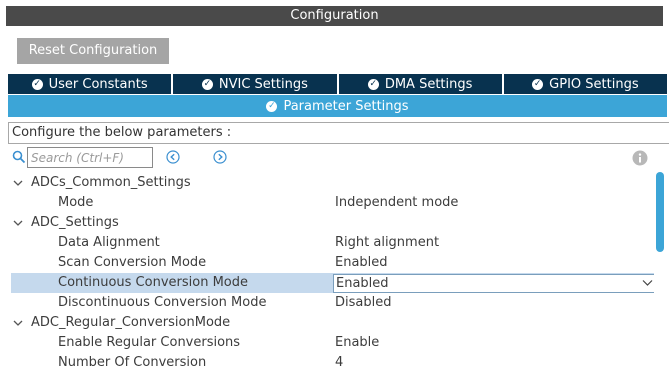 This screenshot has width=669, height=379. I want to click on param-label: Data Alignment, so click(109, 242).